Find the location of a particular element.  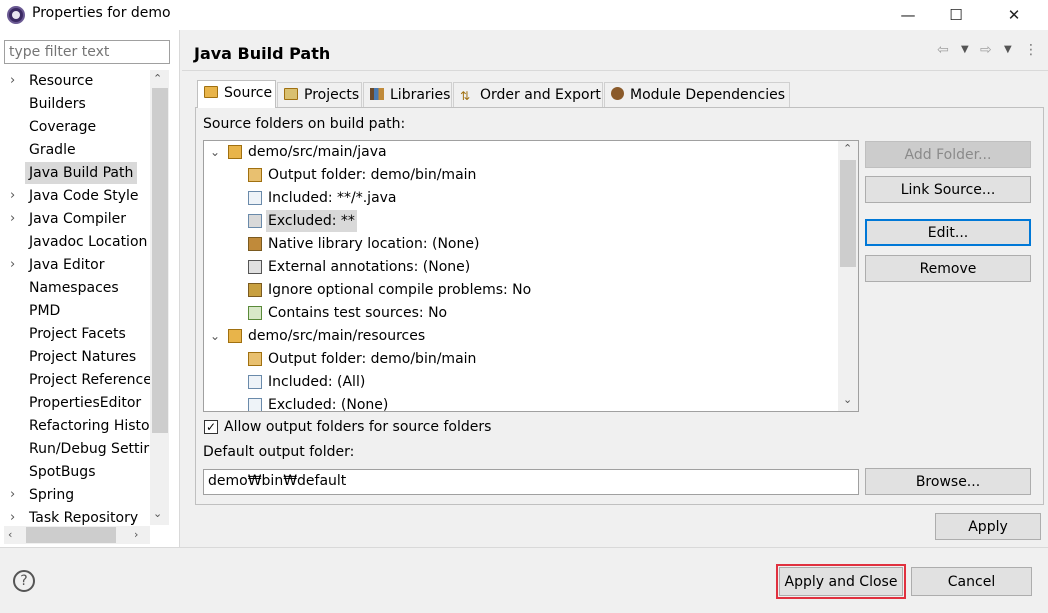

forward-dropdown-icon: ▼ is located at coordinates (1008, 49).